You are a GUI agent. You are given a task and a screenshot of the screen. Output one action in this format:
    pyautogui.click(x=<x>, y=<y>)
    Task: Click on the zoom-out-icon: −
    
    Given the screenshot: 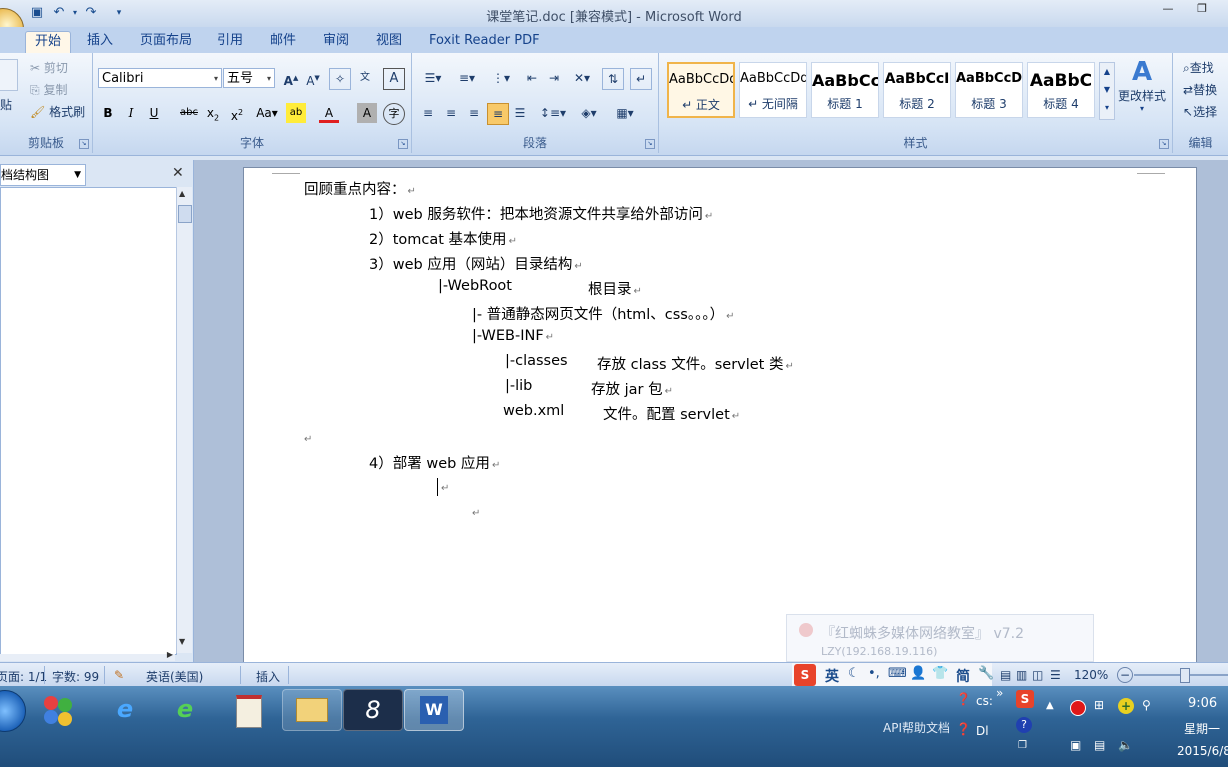 What is the action you would take?
    pyautogui.click(x=1125, y=675)
    